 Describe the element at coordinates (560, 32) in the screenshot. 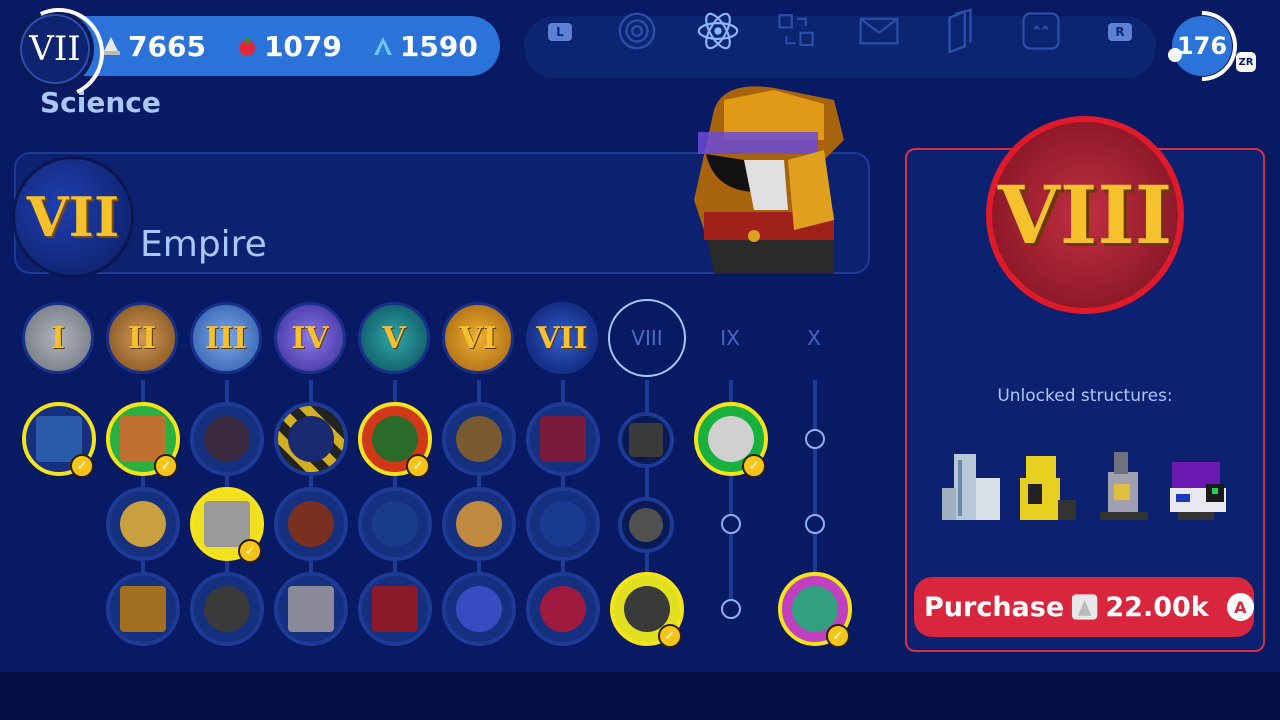

I see `l-shoulder-button: L` at that location.